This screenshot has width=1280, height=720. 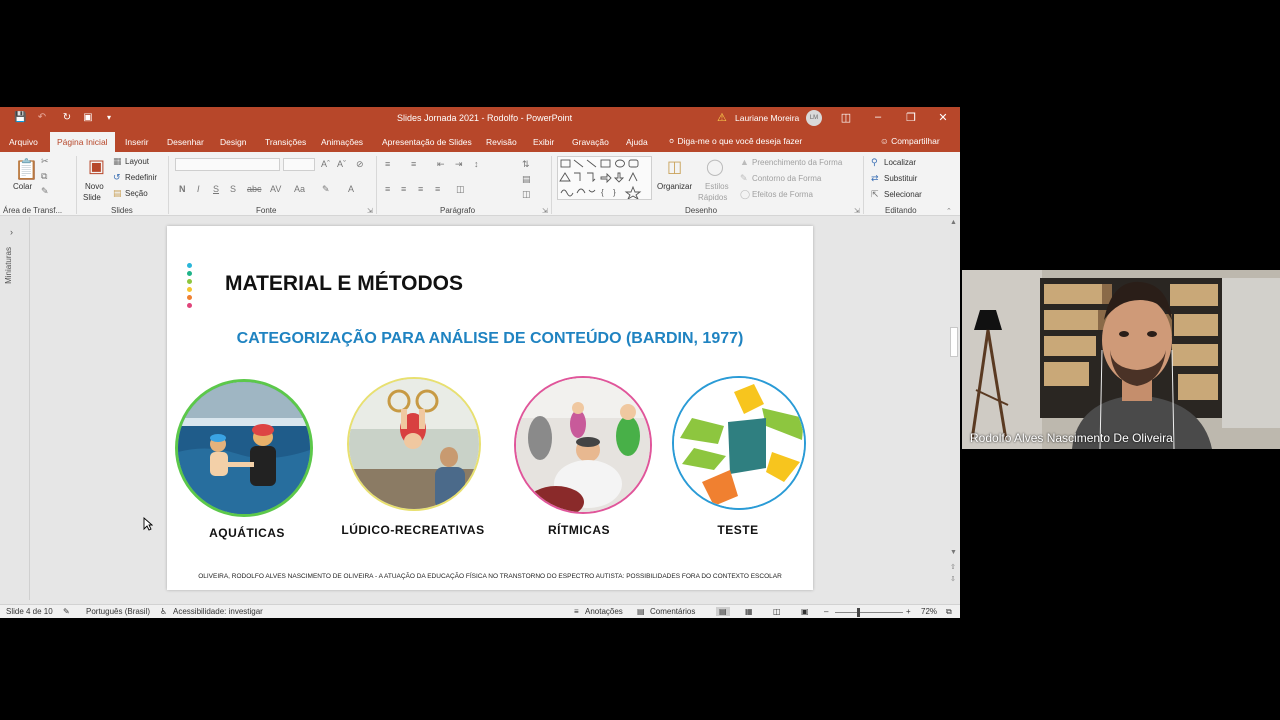 I want to click on select-button: Selecionar, so click(x=903, y=194).